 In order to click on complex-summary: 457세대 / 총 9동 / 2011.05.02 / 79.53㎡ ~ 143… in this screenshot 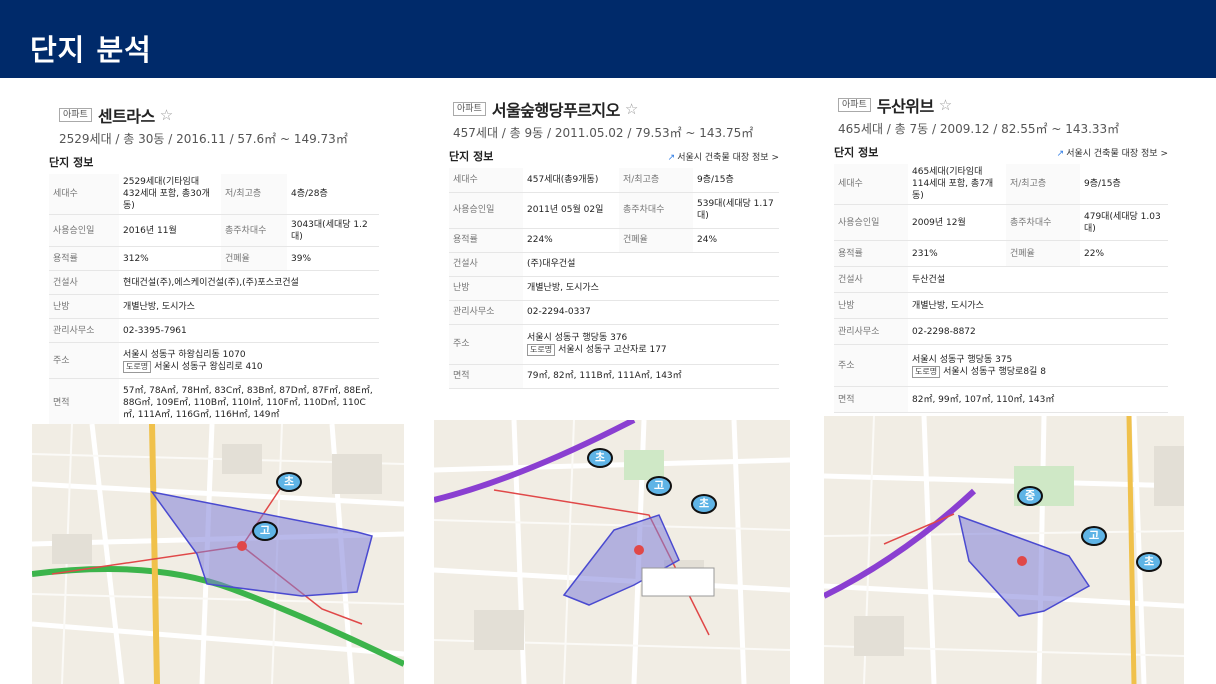, I will do `click(603, 133)`.